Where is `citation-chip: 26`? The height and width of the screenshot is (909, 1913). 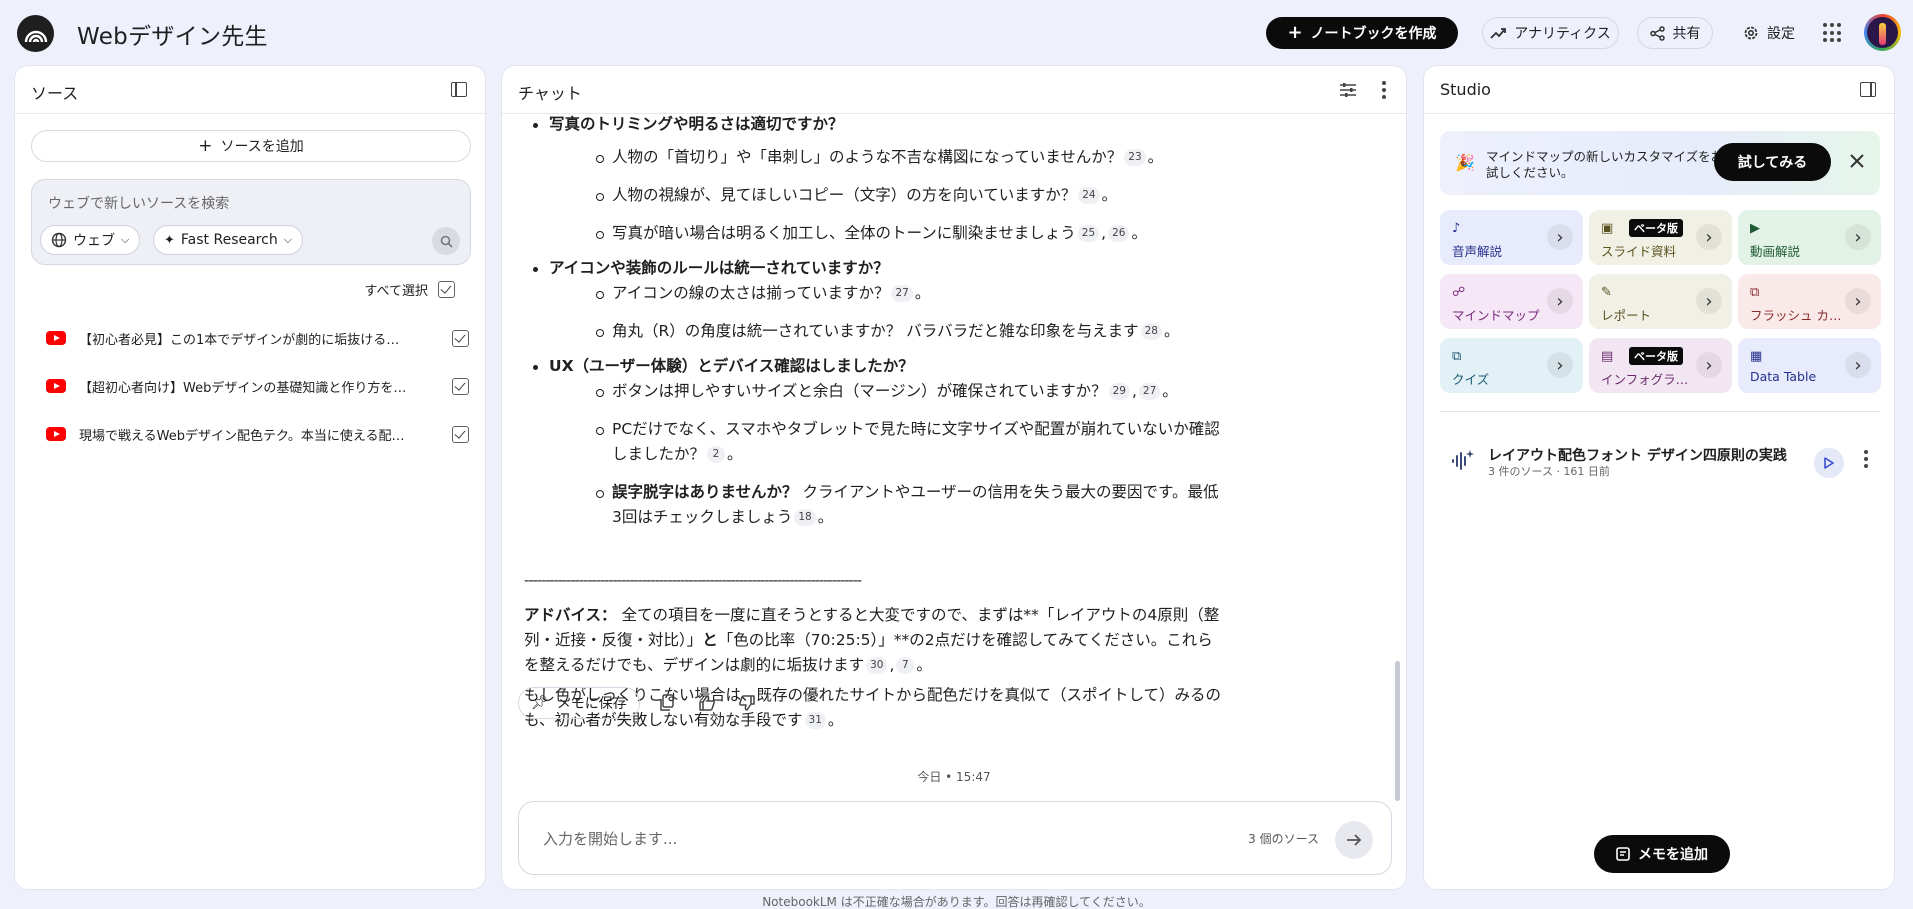
citation-chip: 26 is located at coordinates (1119, 233).